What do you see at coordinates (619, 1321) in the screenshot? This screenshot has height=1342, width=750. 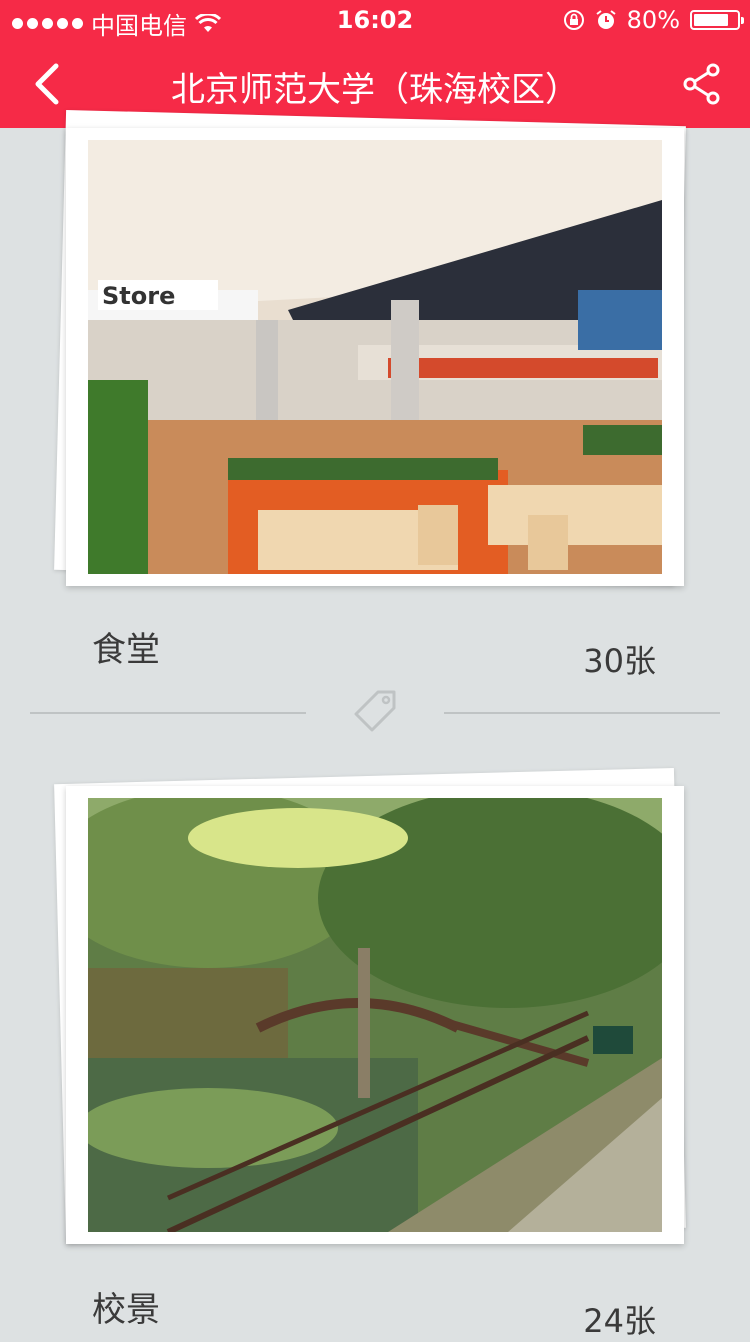 I see `album-photo-count: 24张` at bounding box center [619, 1321].